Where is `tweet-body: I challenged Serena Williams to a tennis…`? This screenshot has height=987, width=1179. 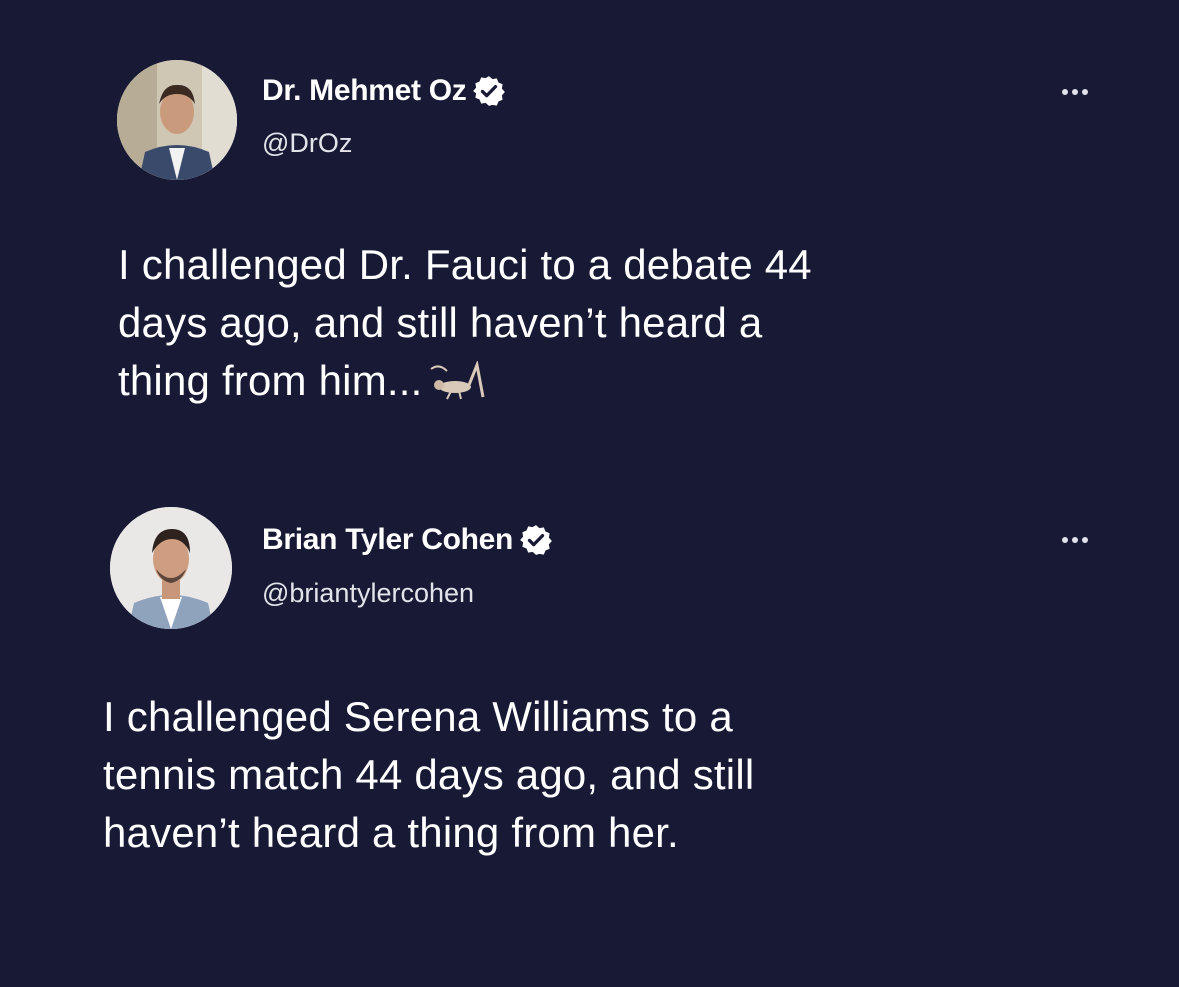 tweet-body: I challenged Serena Williams to a tennis… is located at coordinates (428, 775).